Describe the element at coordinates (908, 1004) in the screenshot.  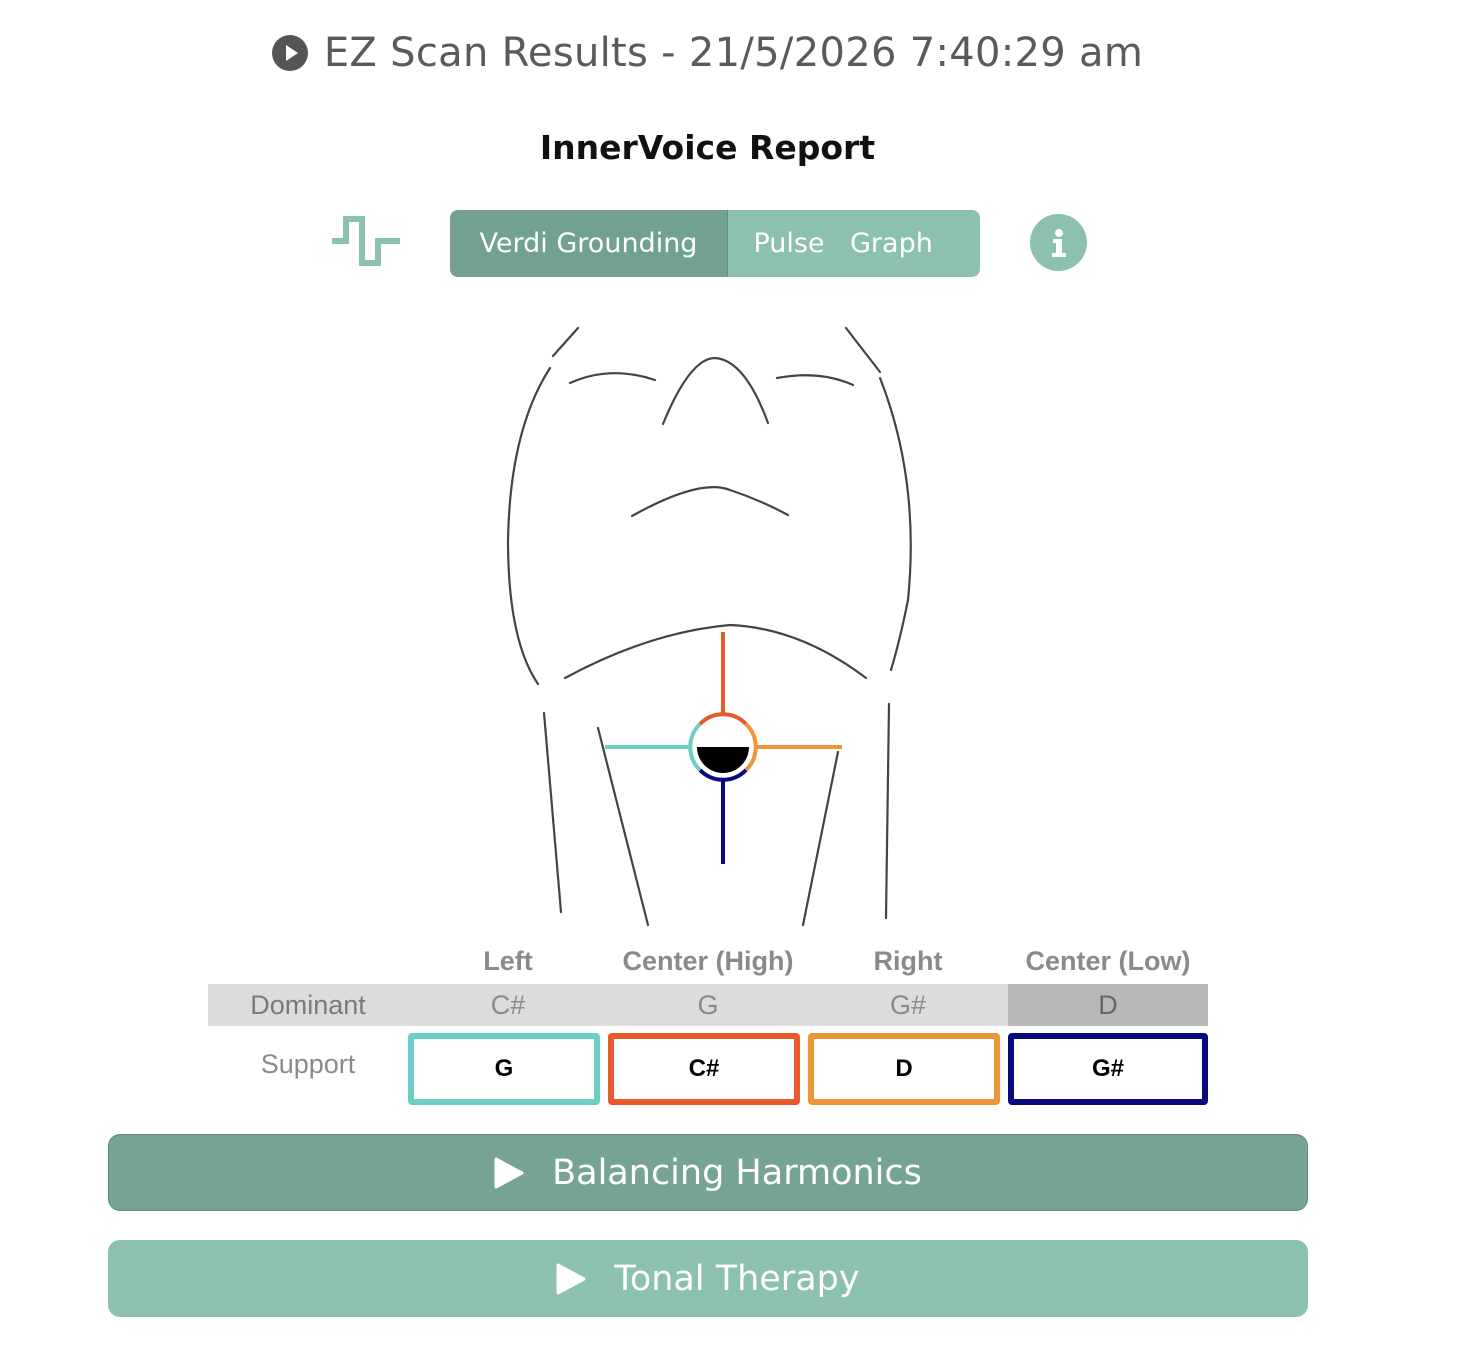
I see `dominant-right: G#` at that location.